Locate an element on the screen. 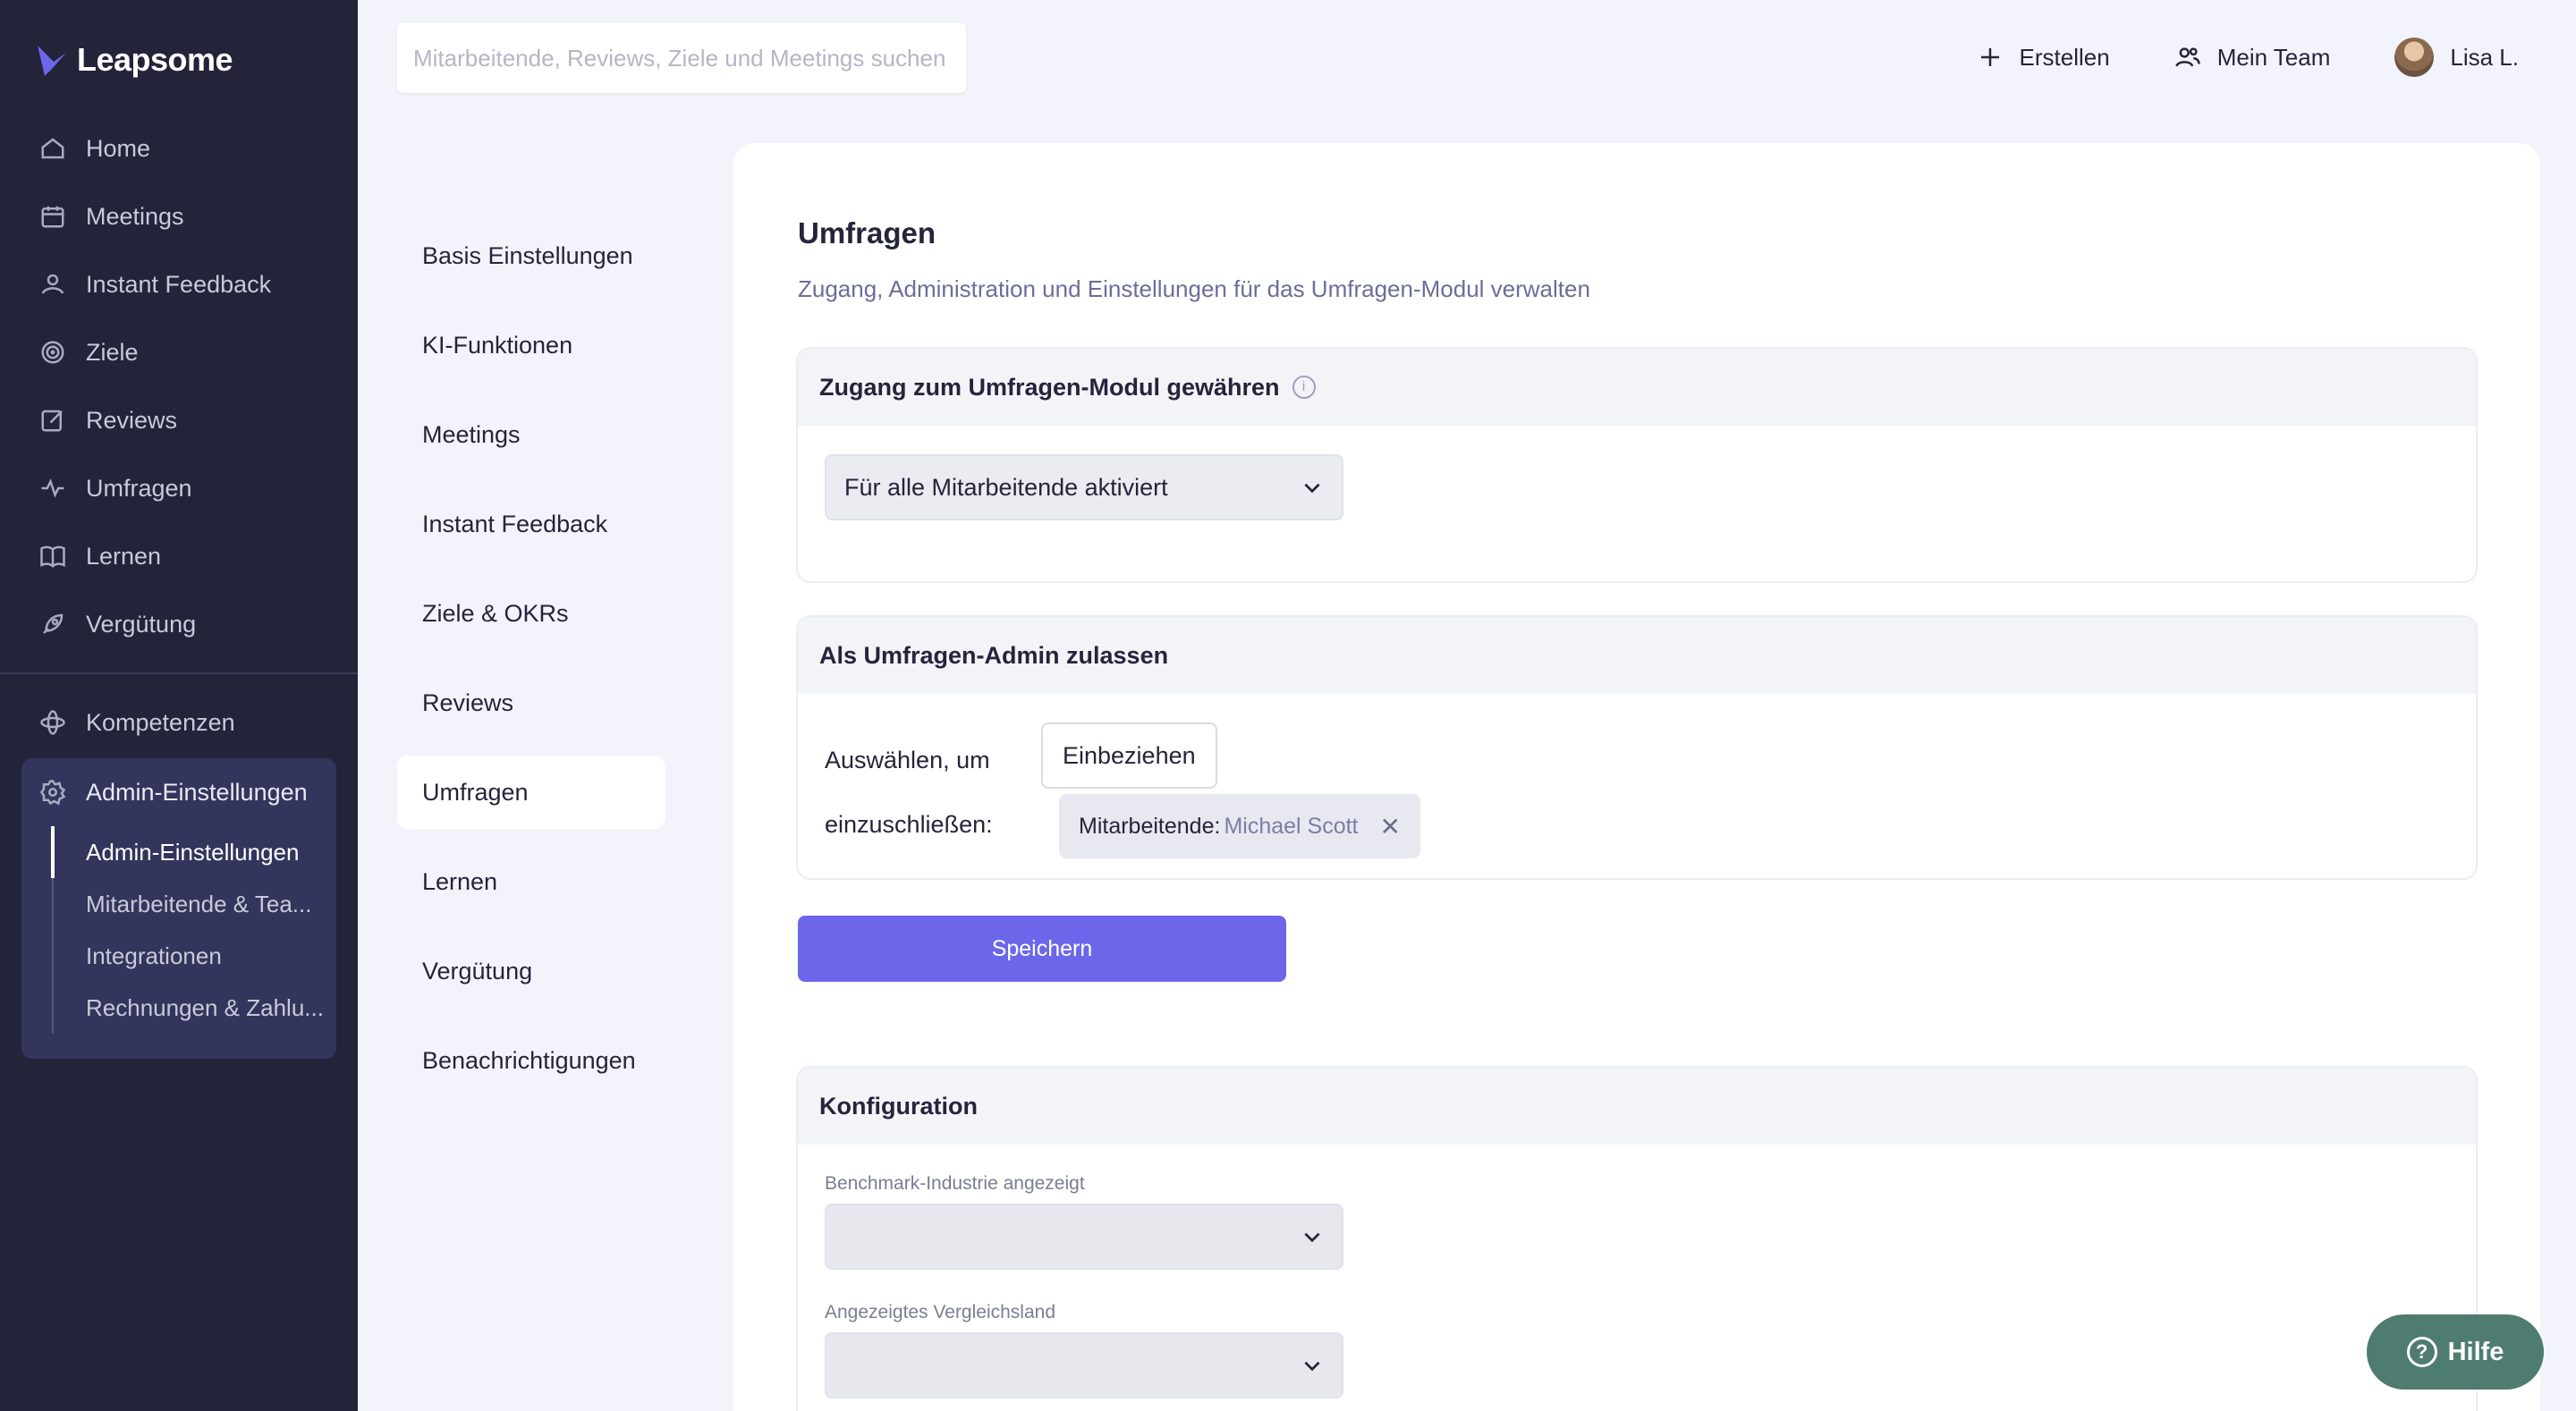 Image resolution: width=2576 pixels, height=1411 pixels. selected-employee-chip: Mitarbeitende: Michael Scott ✕ is located at coordinates (1239, 826).